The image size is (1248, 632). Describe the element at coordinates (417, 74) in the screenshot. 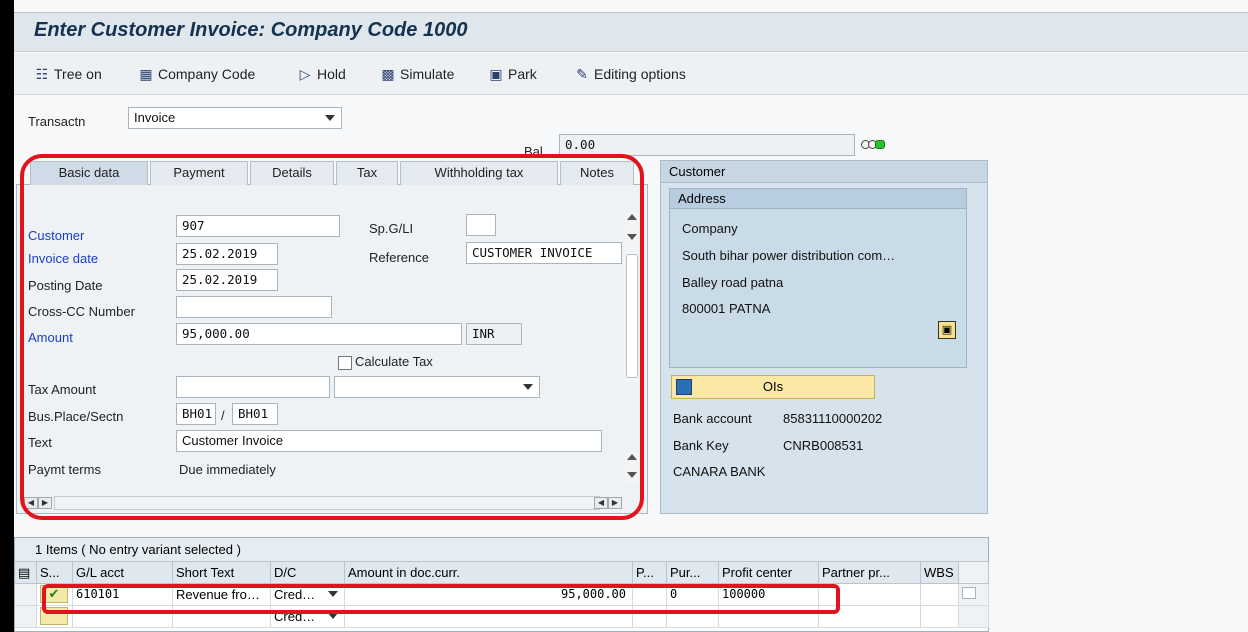

I see `simulate-button: ▩ Simulate` at that location.